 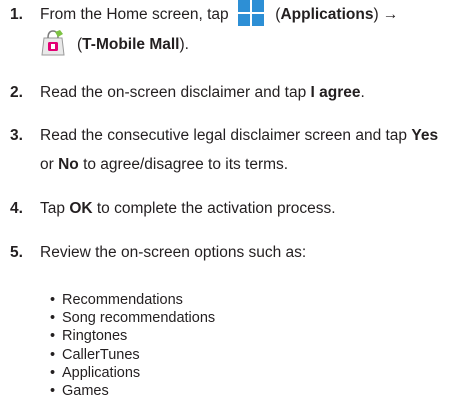 I want to click on applications-icon, so click(x=250, y=13).